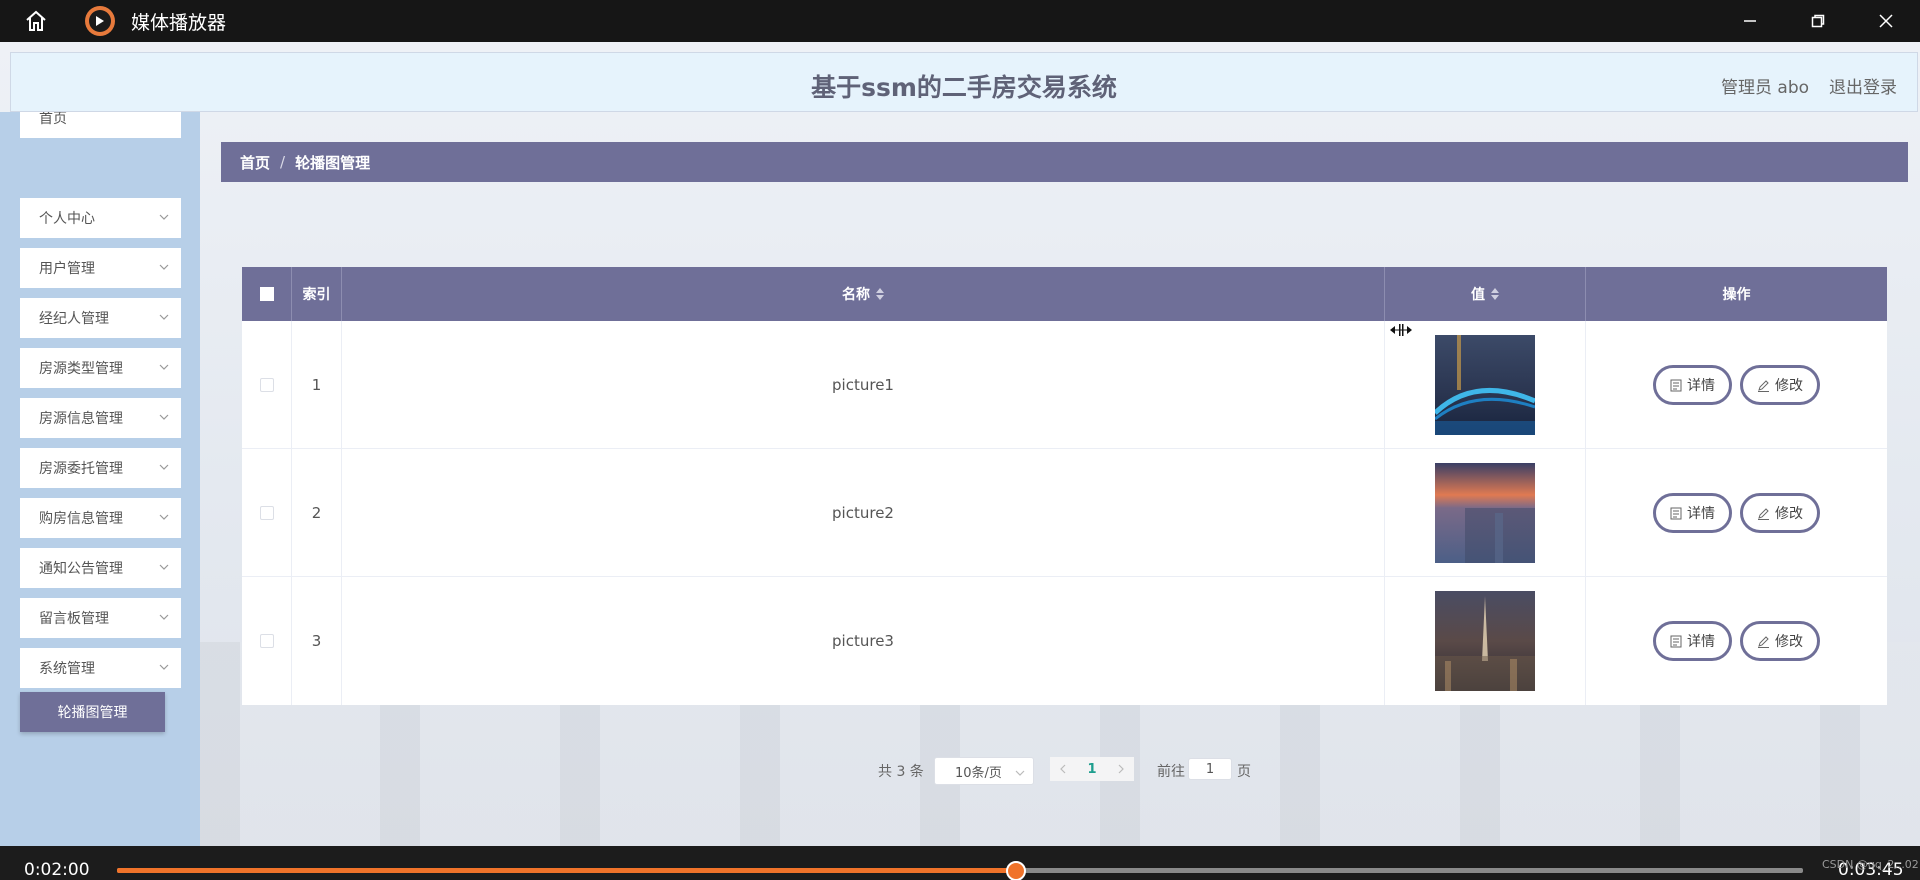  Describe the element at coordinates (100, 468) in the screenshot. I see `sidebar-item-house-entrust-management: 房源委托管理` at that location.